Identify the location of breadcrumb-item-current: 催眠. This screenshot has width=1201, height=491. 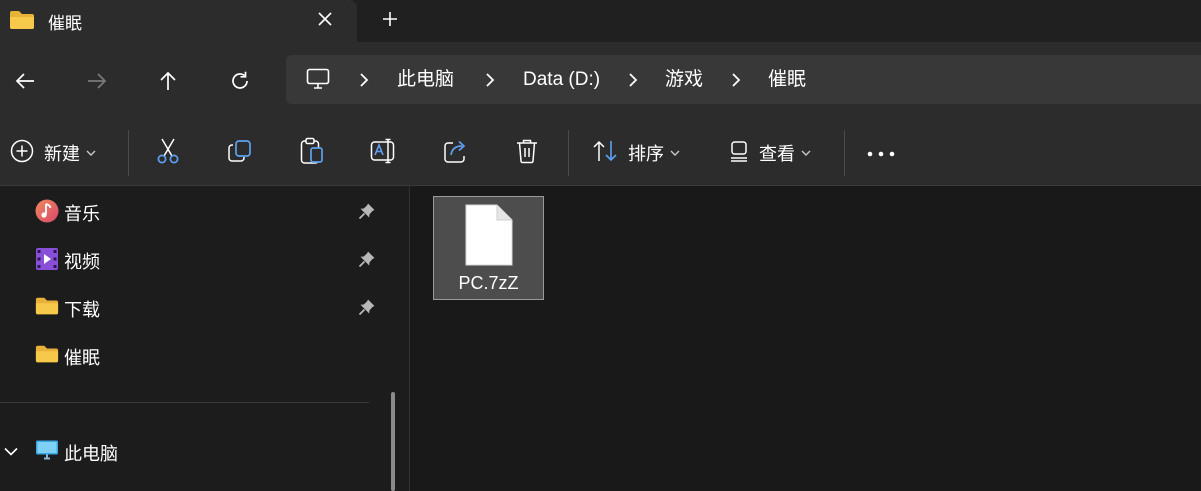
(787, 79).